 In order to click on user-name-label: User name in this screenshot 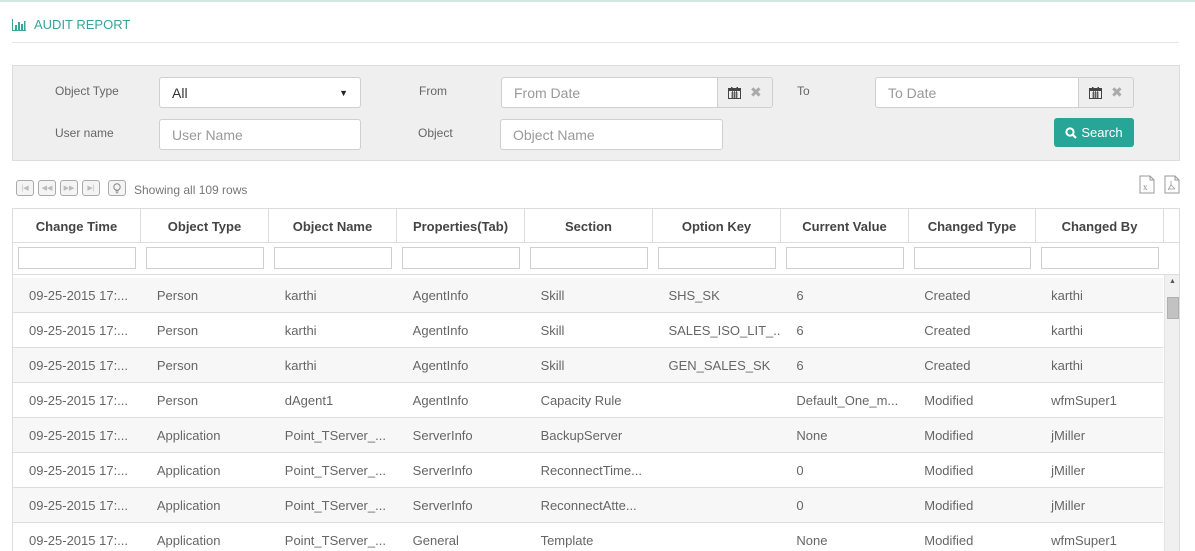, I will do `click(84, 133)`.